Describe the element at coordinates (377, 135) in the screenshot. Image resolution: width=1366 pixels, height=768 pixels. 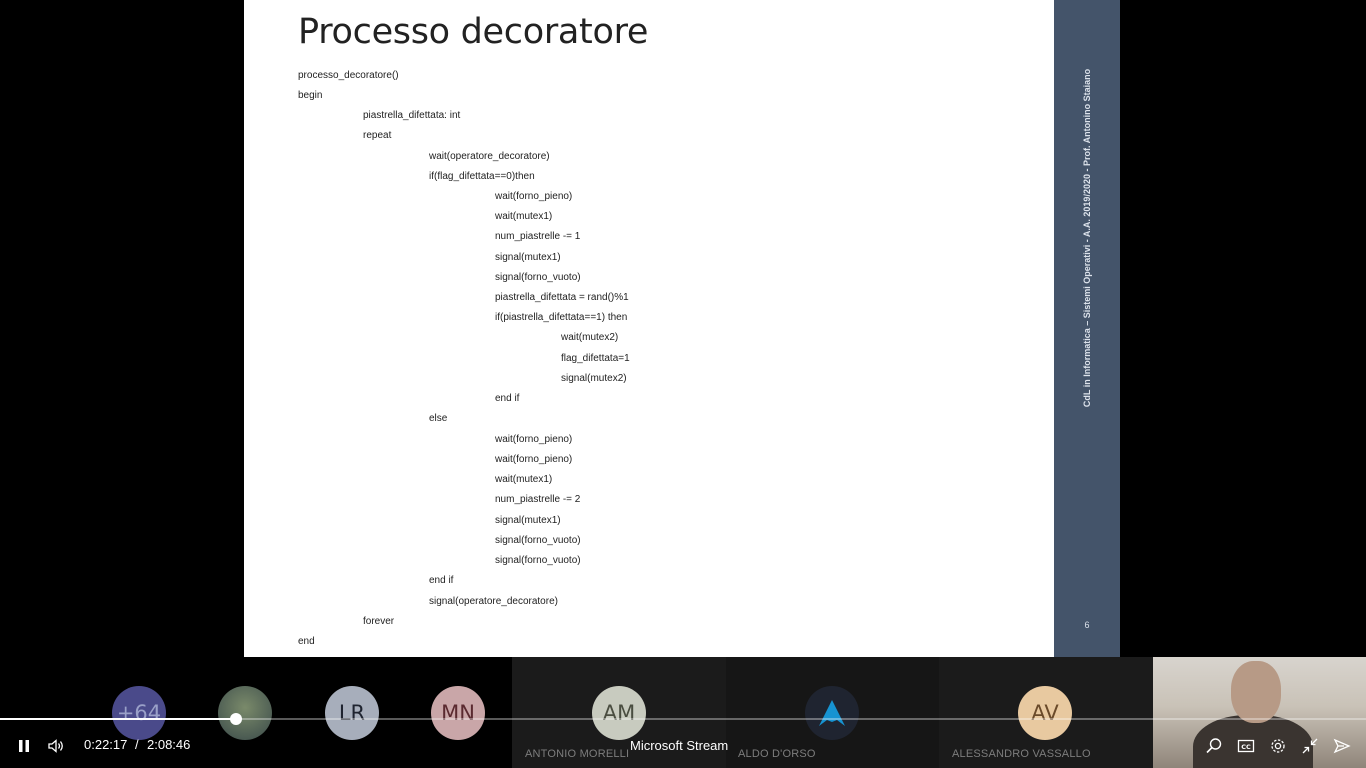
I see `code-line: repeat` at that location.